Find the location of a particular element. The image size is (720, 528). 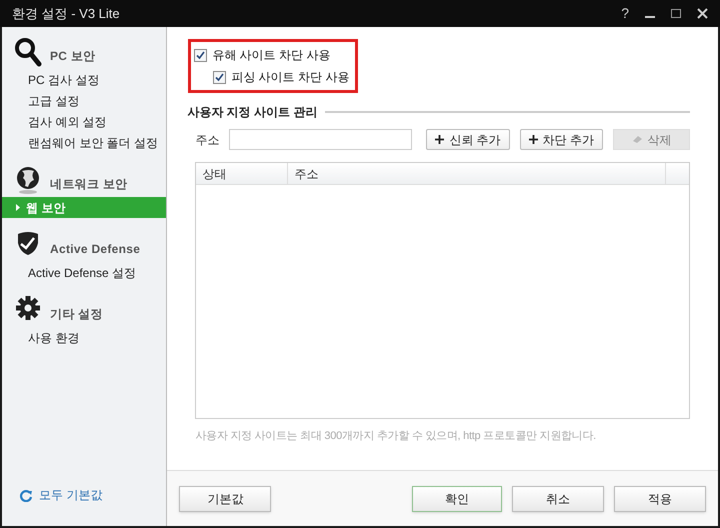

toolbar-button: 차단 추가 is located at coordinates (561, 139).